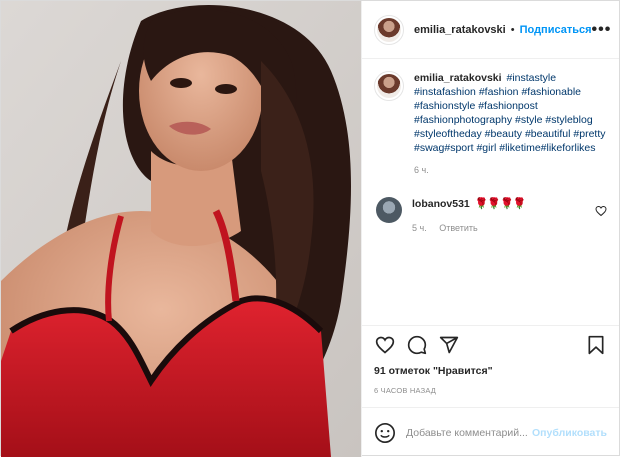 The image size is (620, 457). Describe the element at coordinates (490, 371) in the screenshot. I see `likes-count: 91 отметок "Нравится"` at that location.